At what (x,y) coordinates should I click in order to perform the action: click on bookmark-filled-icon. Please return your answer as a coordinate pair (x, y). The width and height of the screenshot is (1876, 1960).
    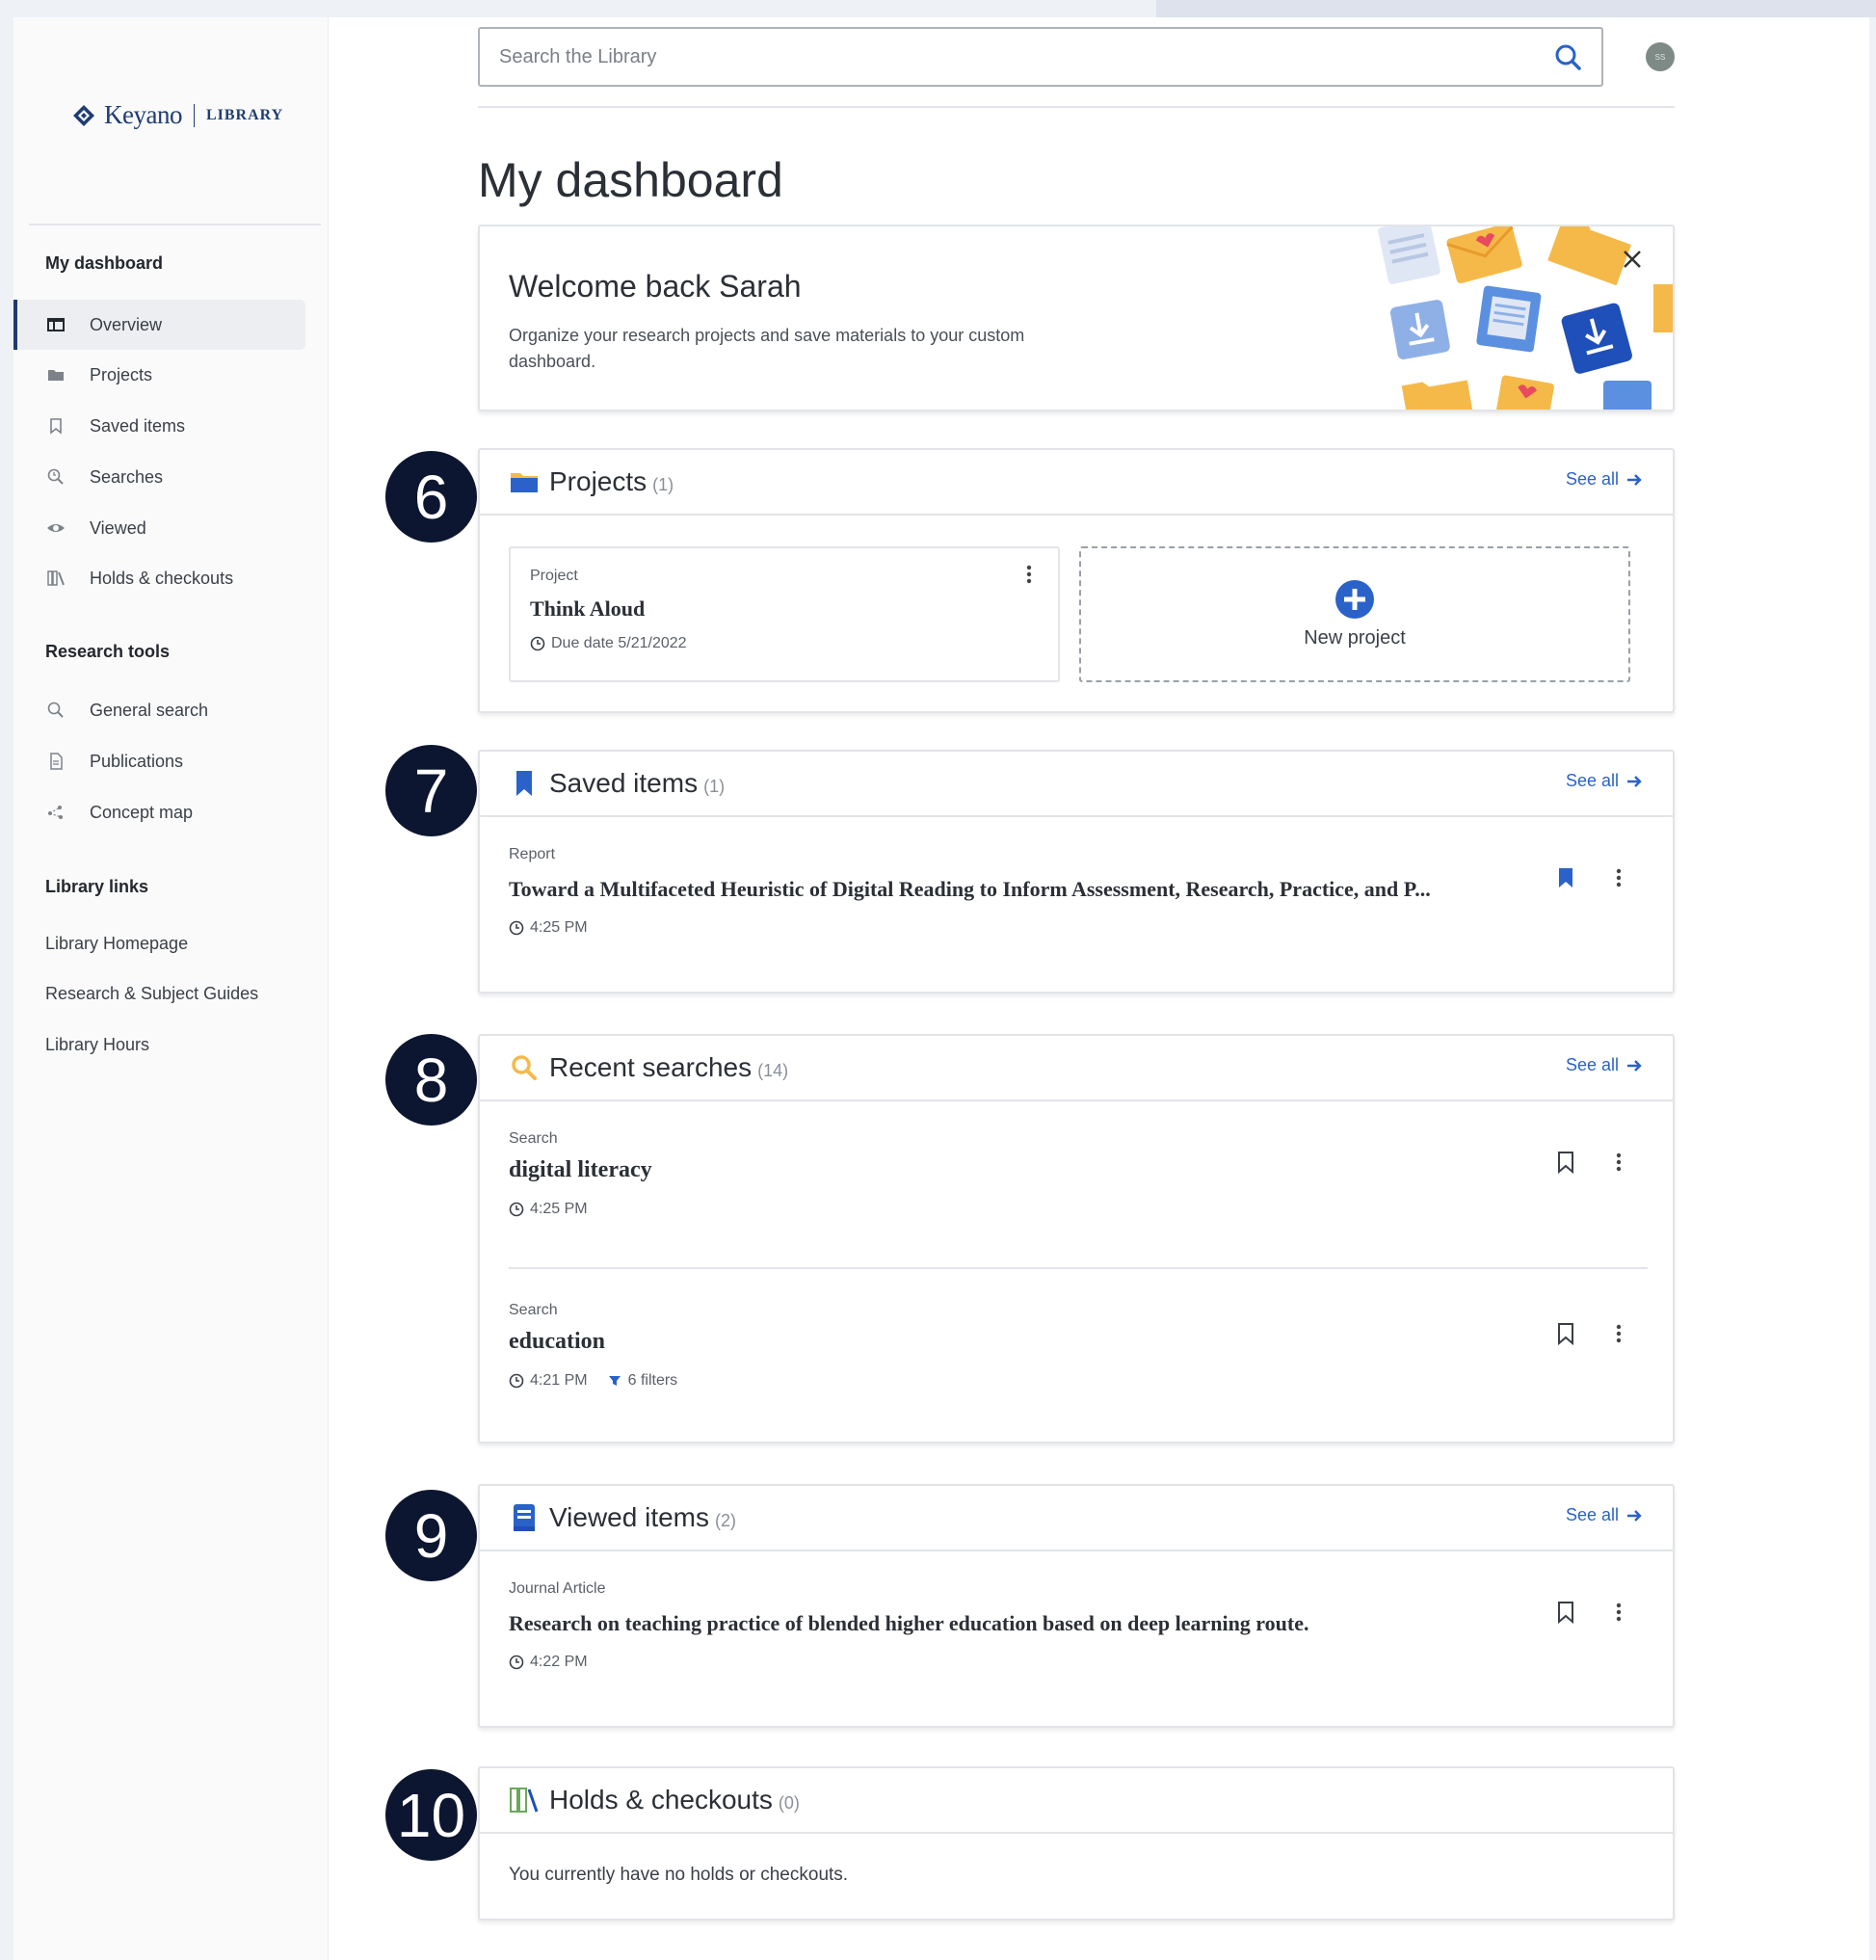
    Looking at the image, I should click on (1565, 877).